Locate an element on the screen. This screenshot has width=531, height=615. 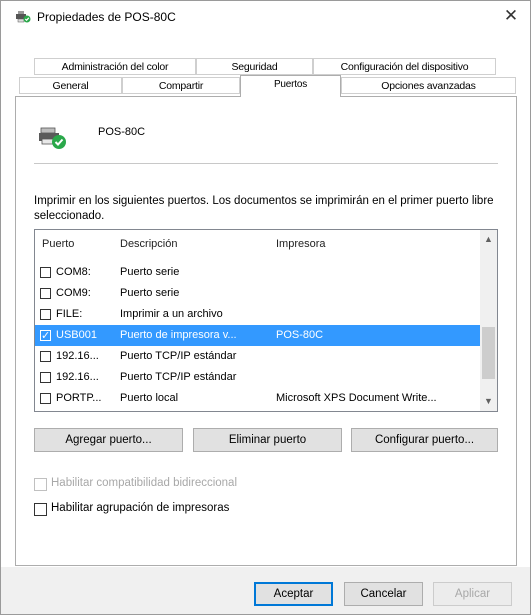
bidirectional-label: Habilitar compatibilidad bidireccional is located at coordinates (144, 483).